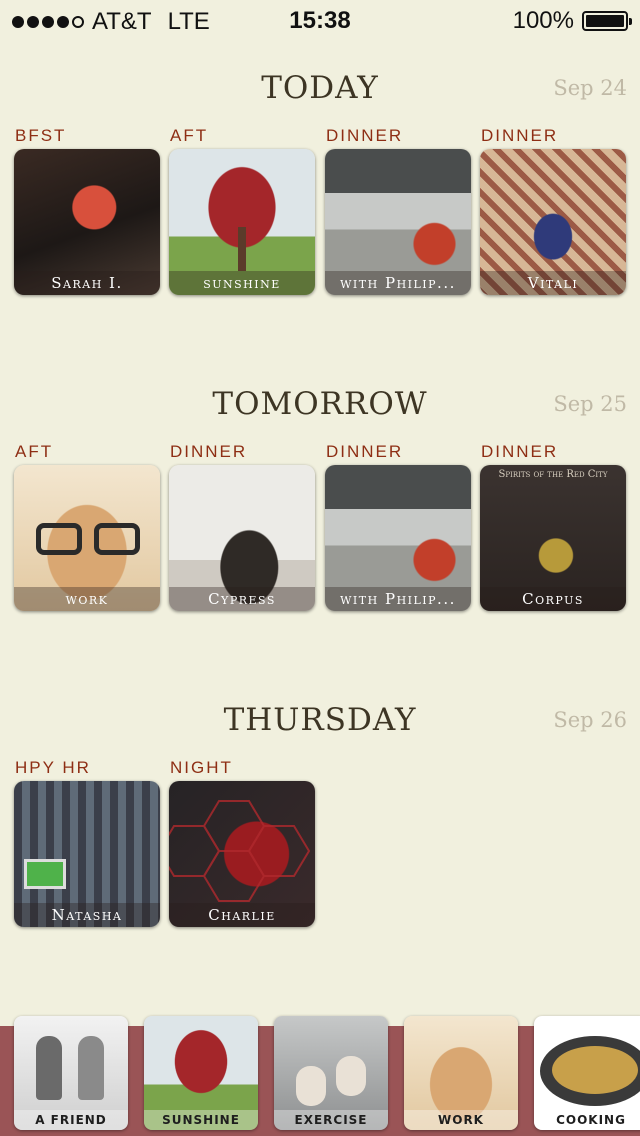 Image resolution: width=640 pixels, height=1136 pixels. What do you see at coordinates (41, 135) in the screenshot?
I see `slot-label: BFST` at bounding box center [41, 135].